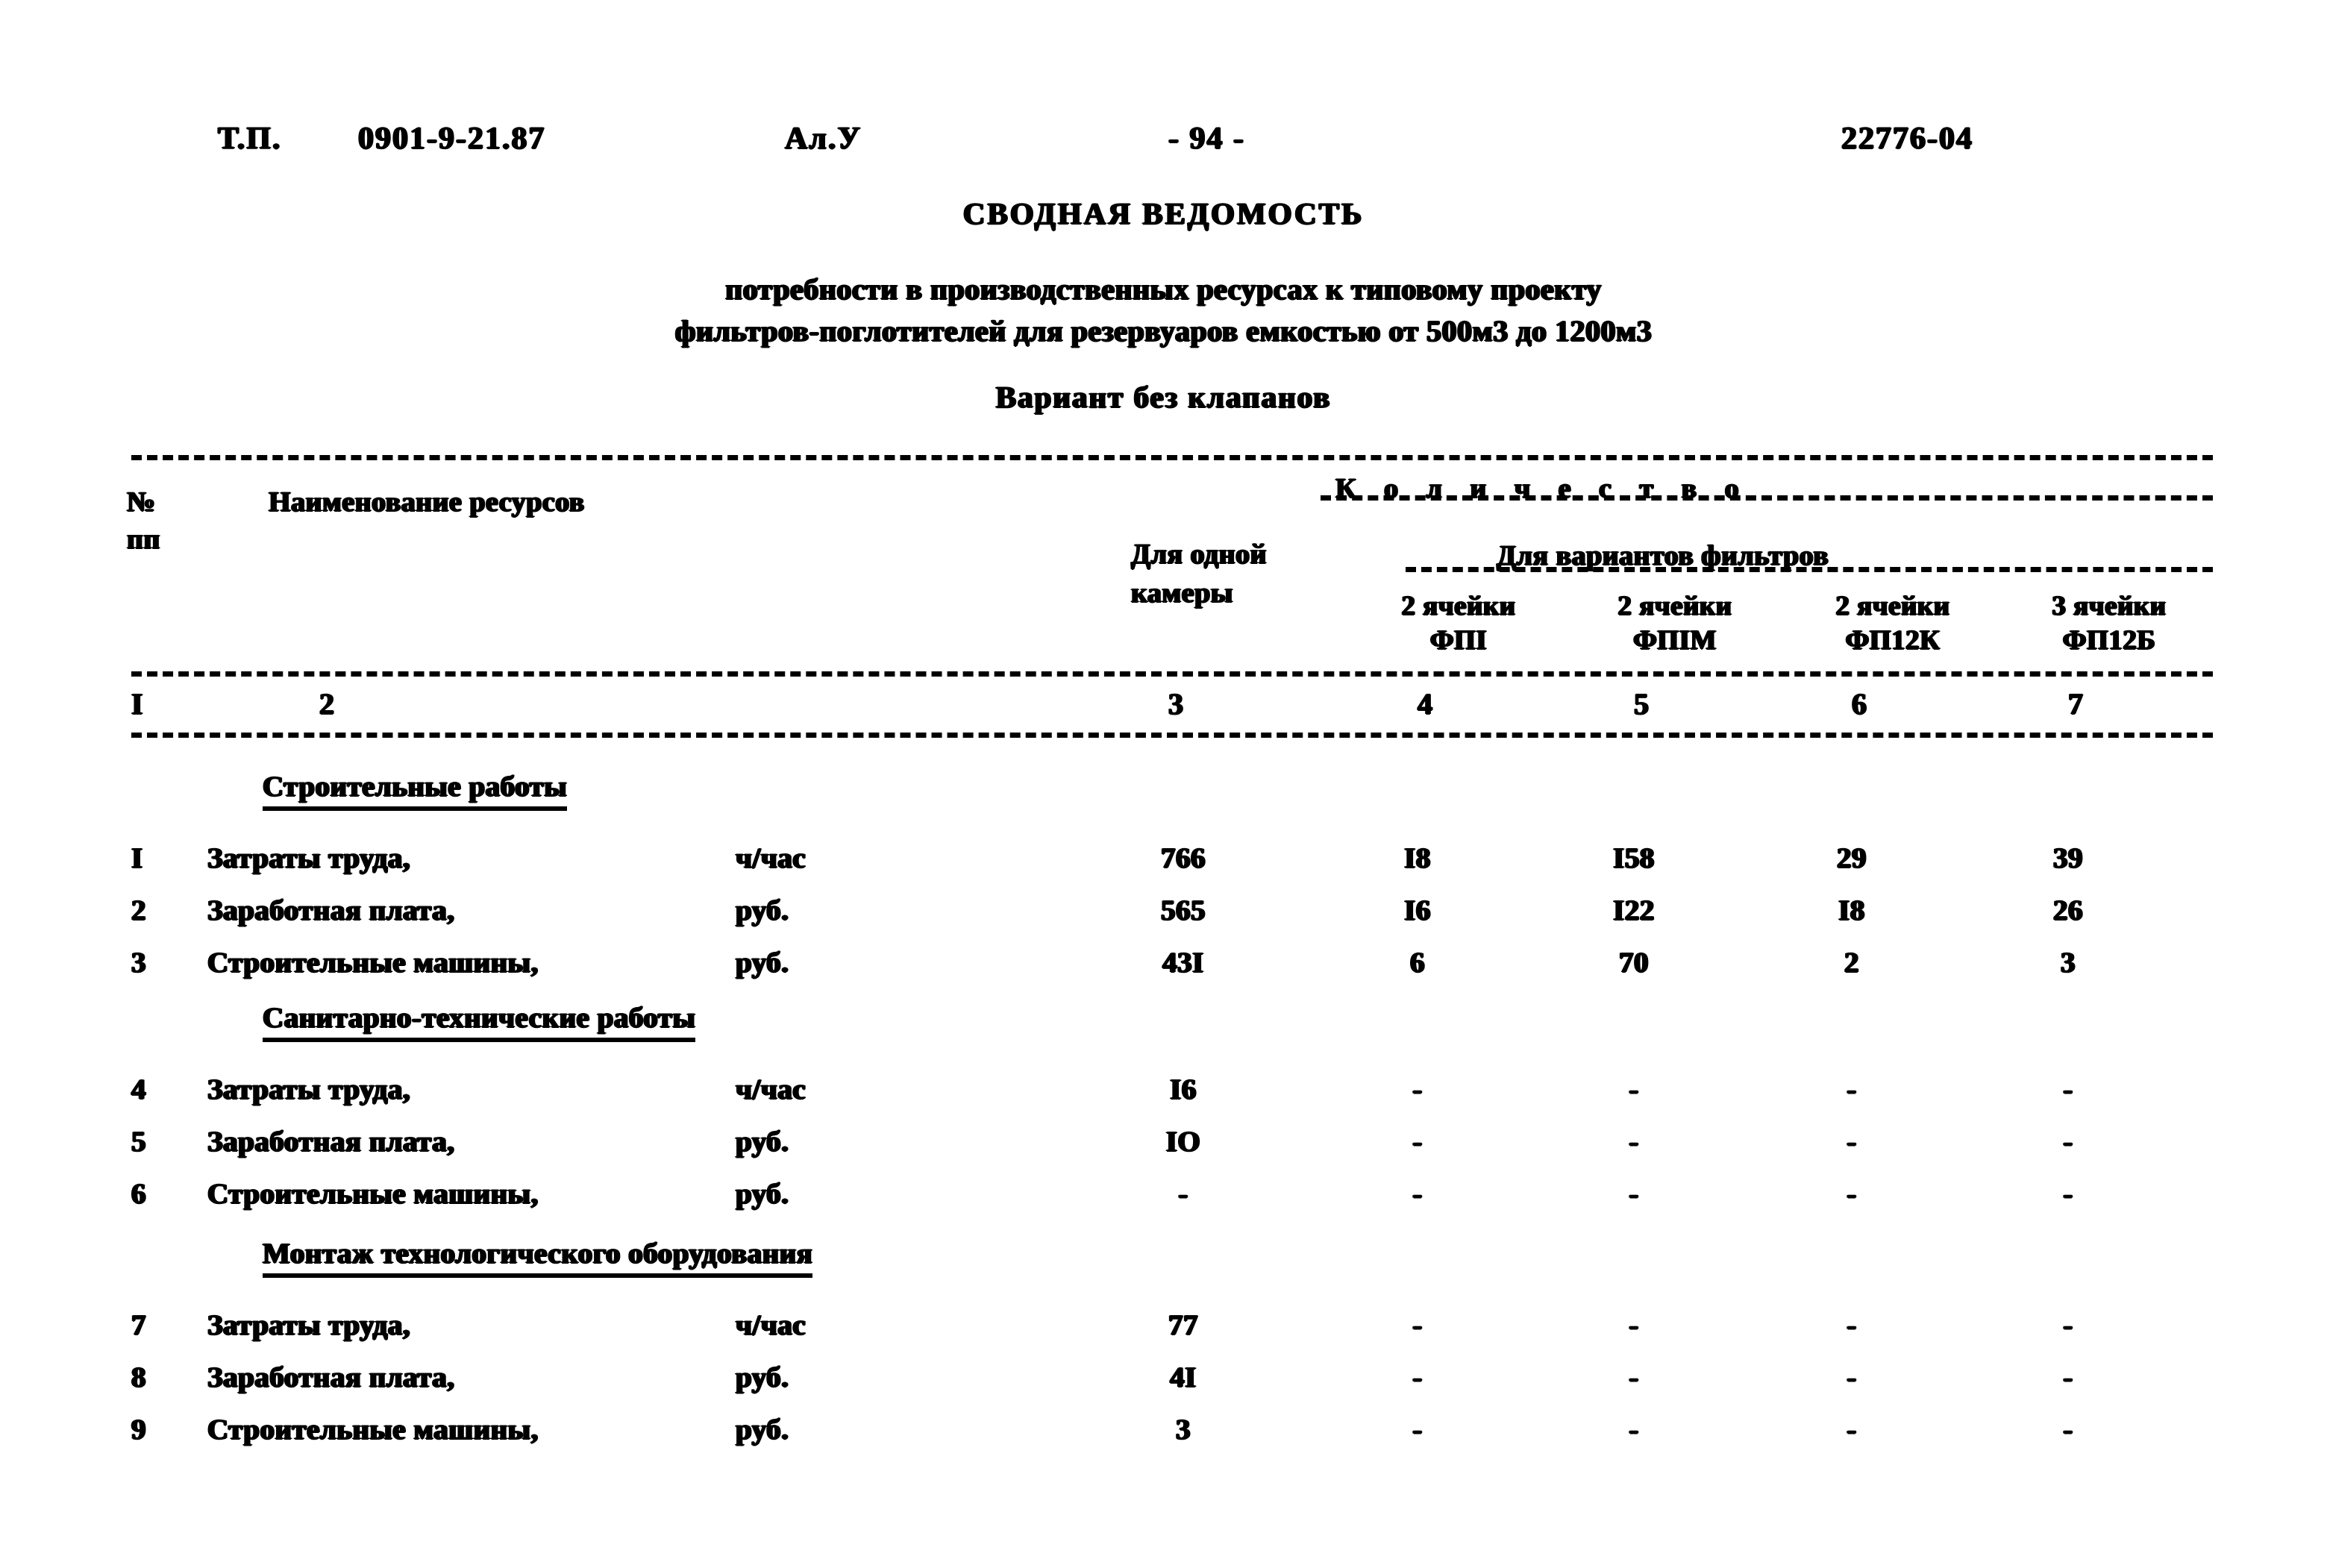  What do you see at coordinates (138, 1377) in the screenshot?
I see `row-number: 8` at bounding box center [138, 1377].